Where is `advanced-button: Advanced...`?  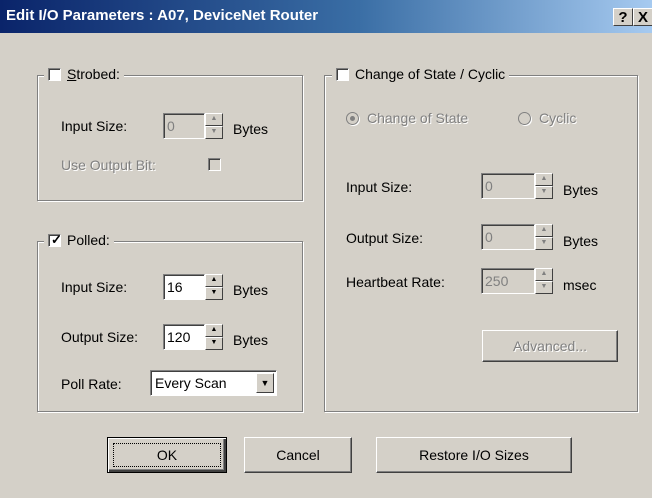 advanced-button: Advanced... is located at coordinates (550, 346).